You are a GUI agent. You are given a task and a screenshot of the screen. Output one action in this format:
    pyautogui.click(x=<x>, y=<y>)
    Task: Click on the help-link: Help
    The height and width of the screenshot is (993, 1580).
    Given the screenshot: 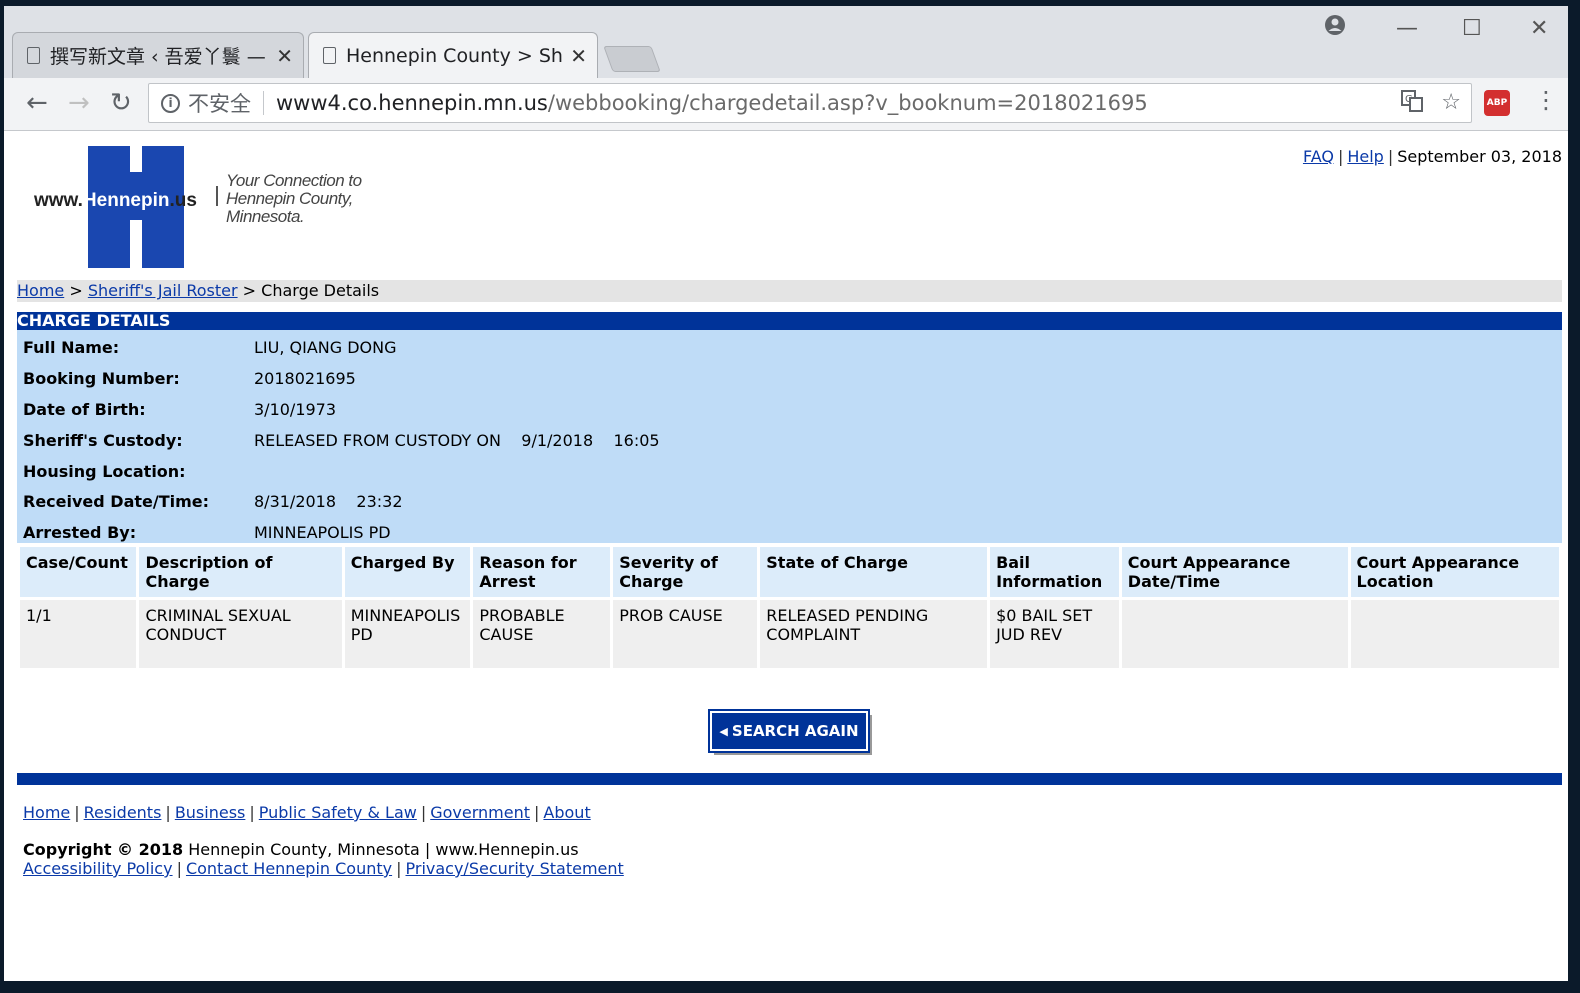 What is the action you would take?
    pyautogui.click(x=1365, y=156)
    